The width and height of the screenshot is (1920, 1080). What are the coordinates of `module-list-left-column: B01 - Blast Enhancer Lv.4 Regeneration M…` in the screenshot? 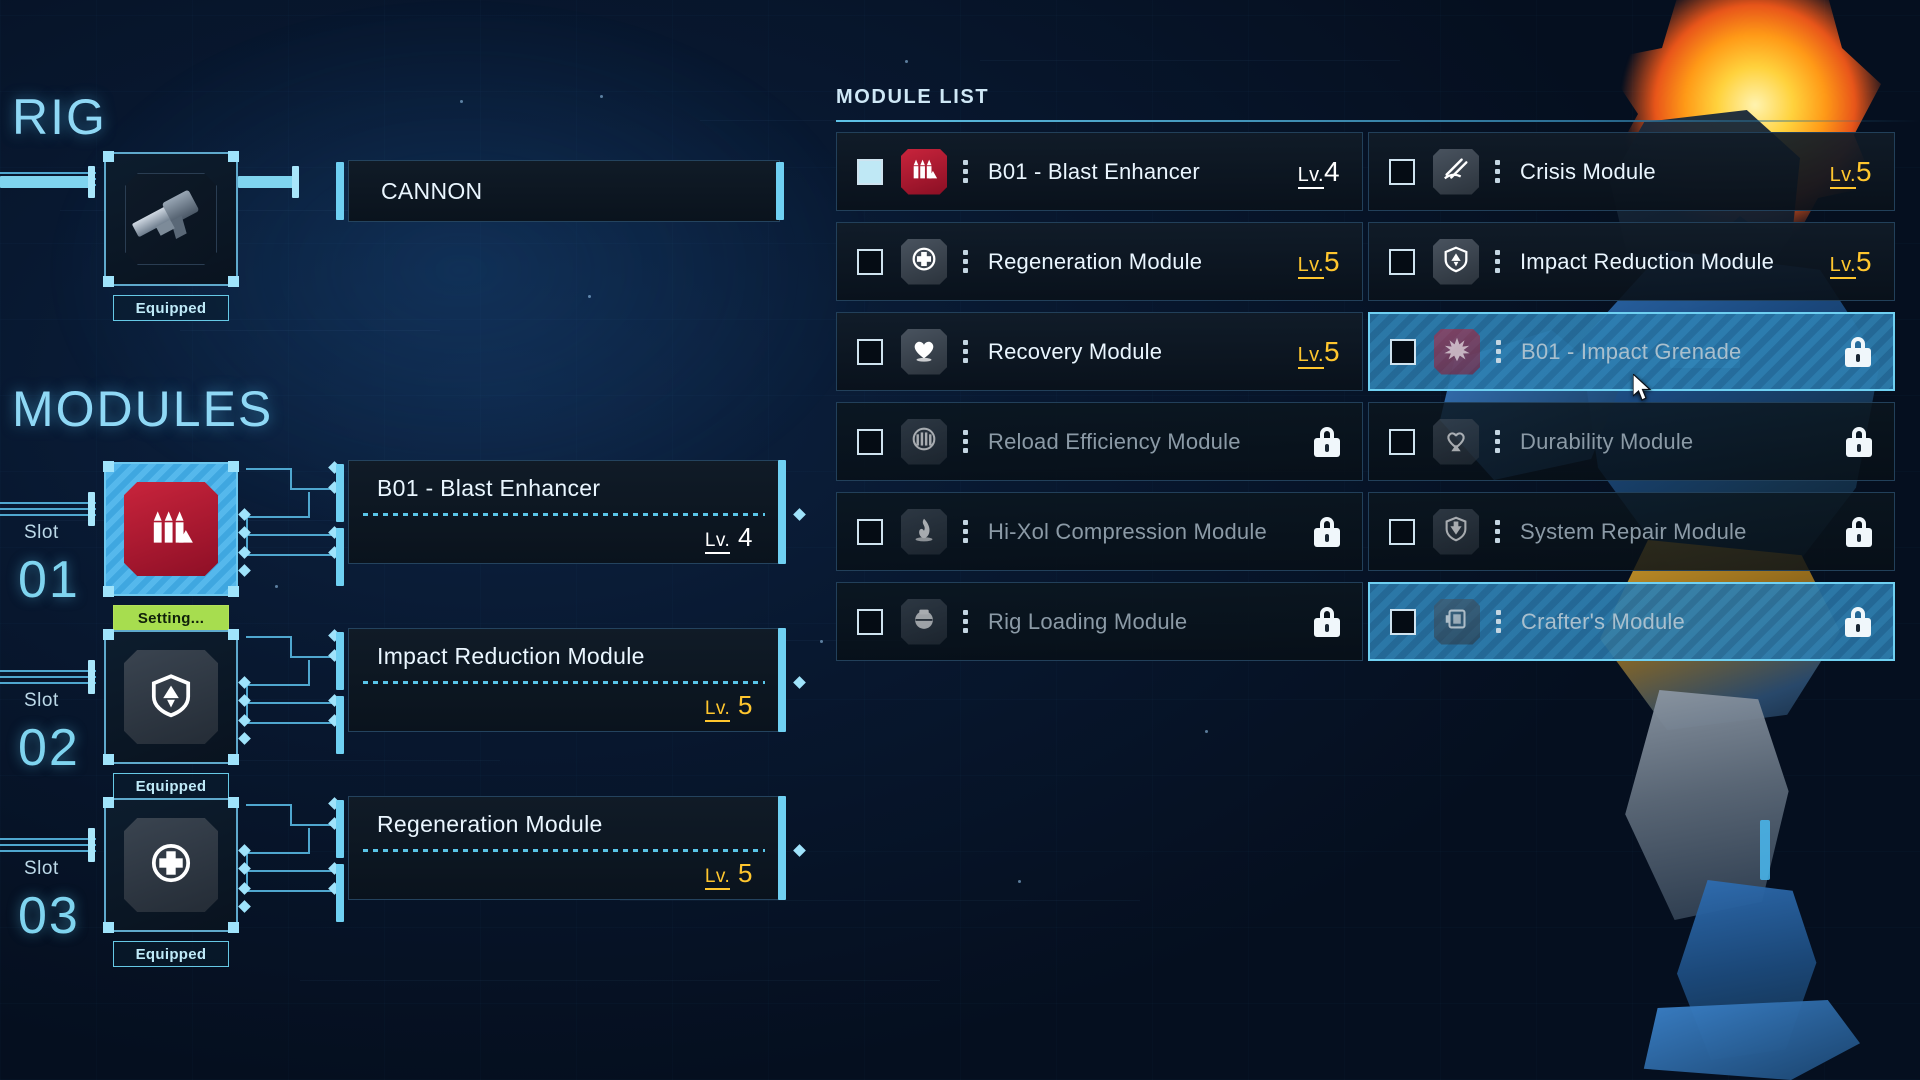 It's located at (1099, 402).